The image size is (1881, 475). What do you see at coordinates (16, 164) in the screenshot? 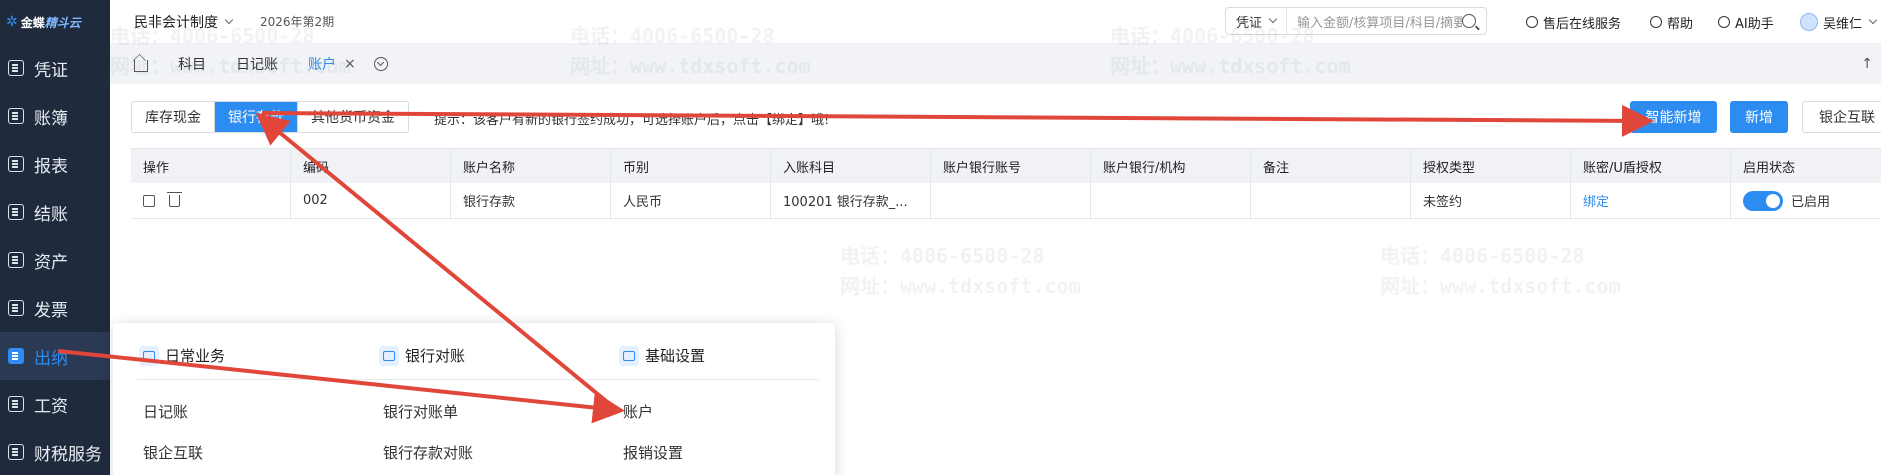
I see `report-icon` at bounding box center [16, 164].